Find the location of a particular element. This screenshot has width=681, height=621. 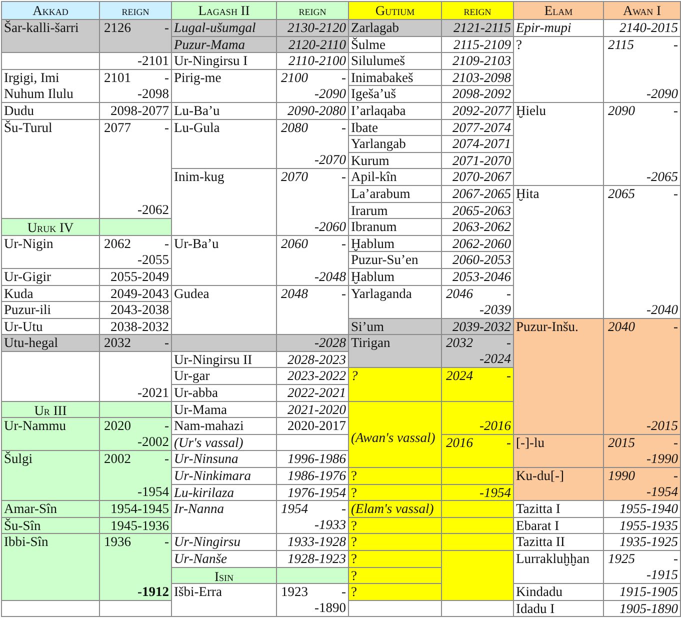

table-cell: Ur-Mama is located at coordinates (224, 410).